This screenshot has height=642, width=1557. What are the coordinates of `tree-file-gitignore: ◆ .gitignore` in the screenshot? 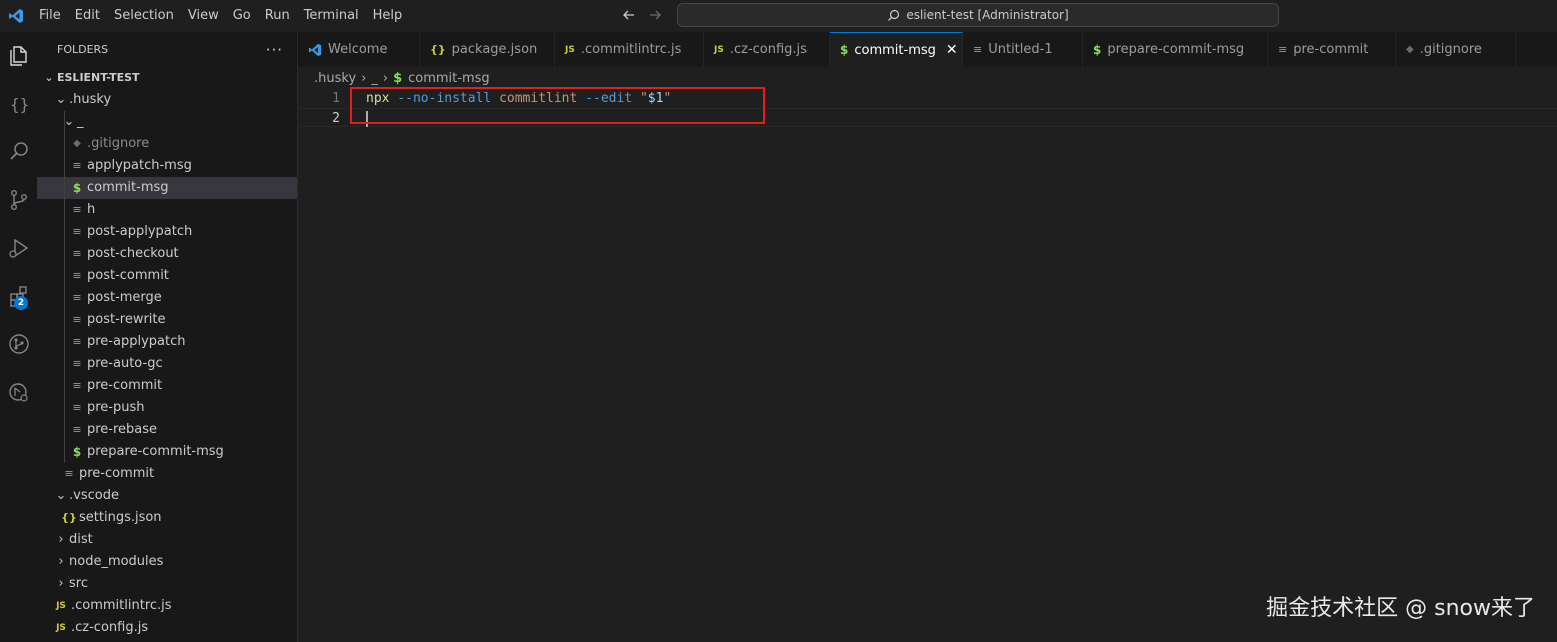 It's located at (167, 144).